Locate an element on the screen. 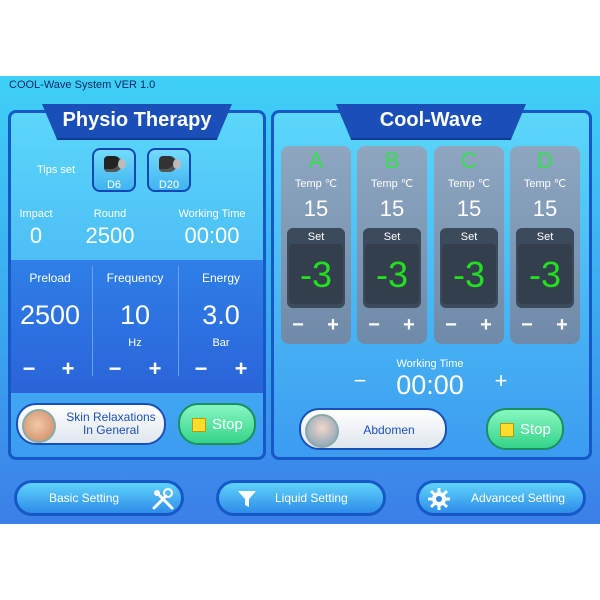  coolwave-working-time-label: Working Time is located at coordinates (430, 364).